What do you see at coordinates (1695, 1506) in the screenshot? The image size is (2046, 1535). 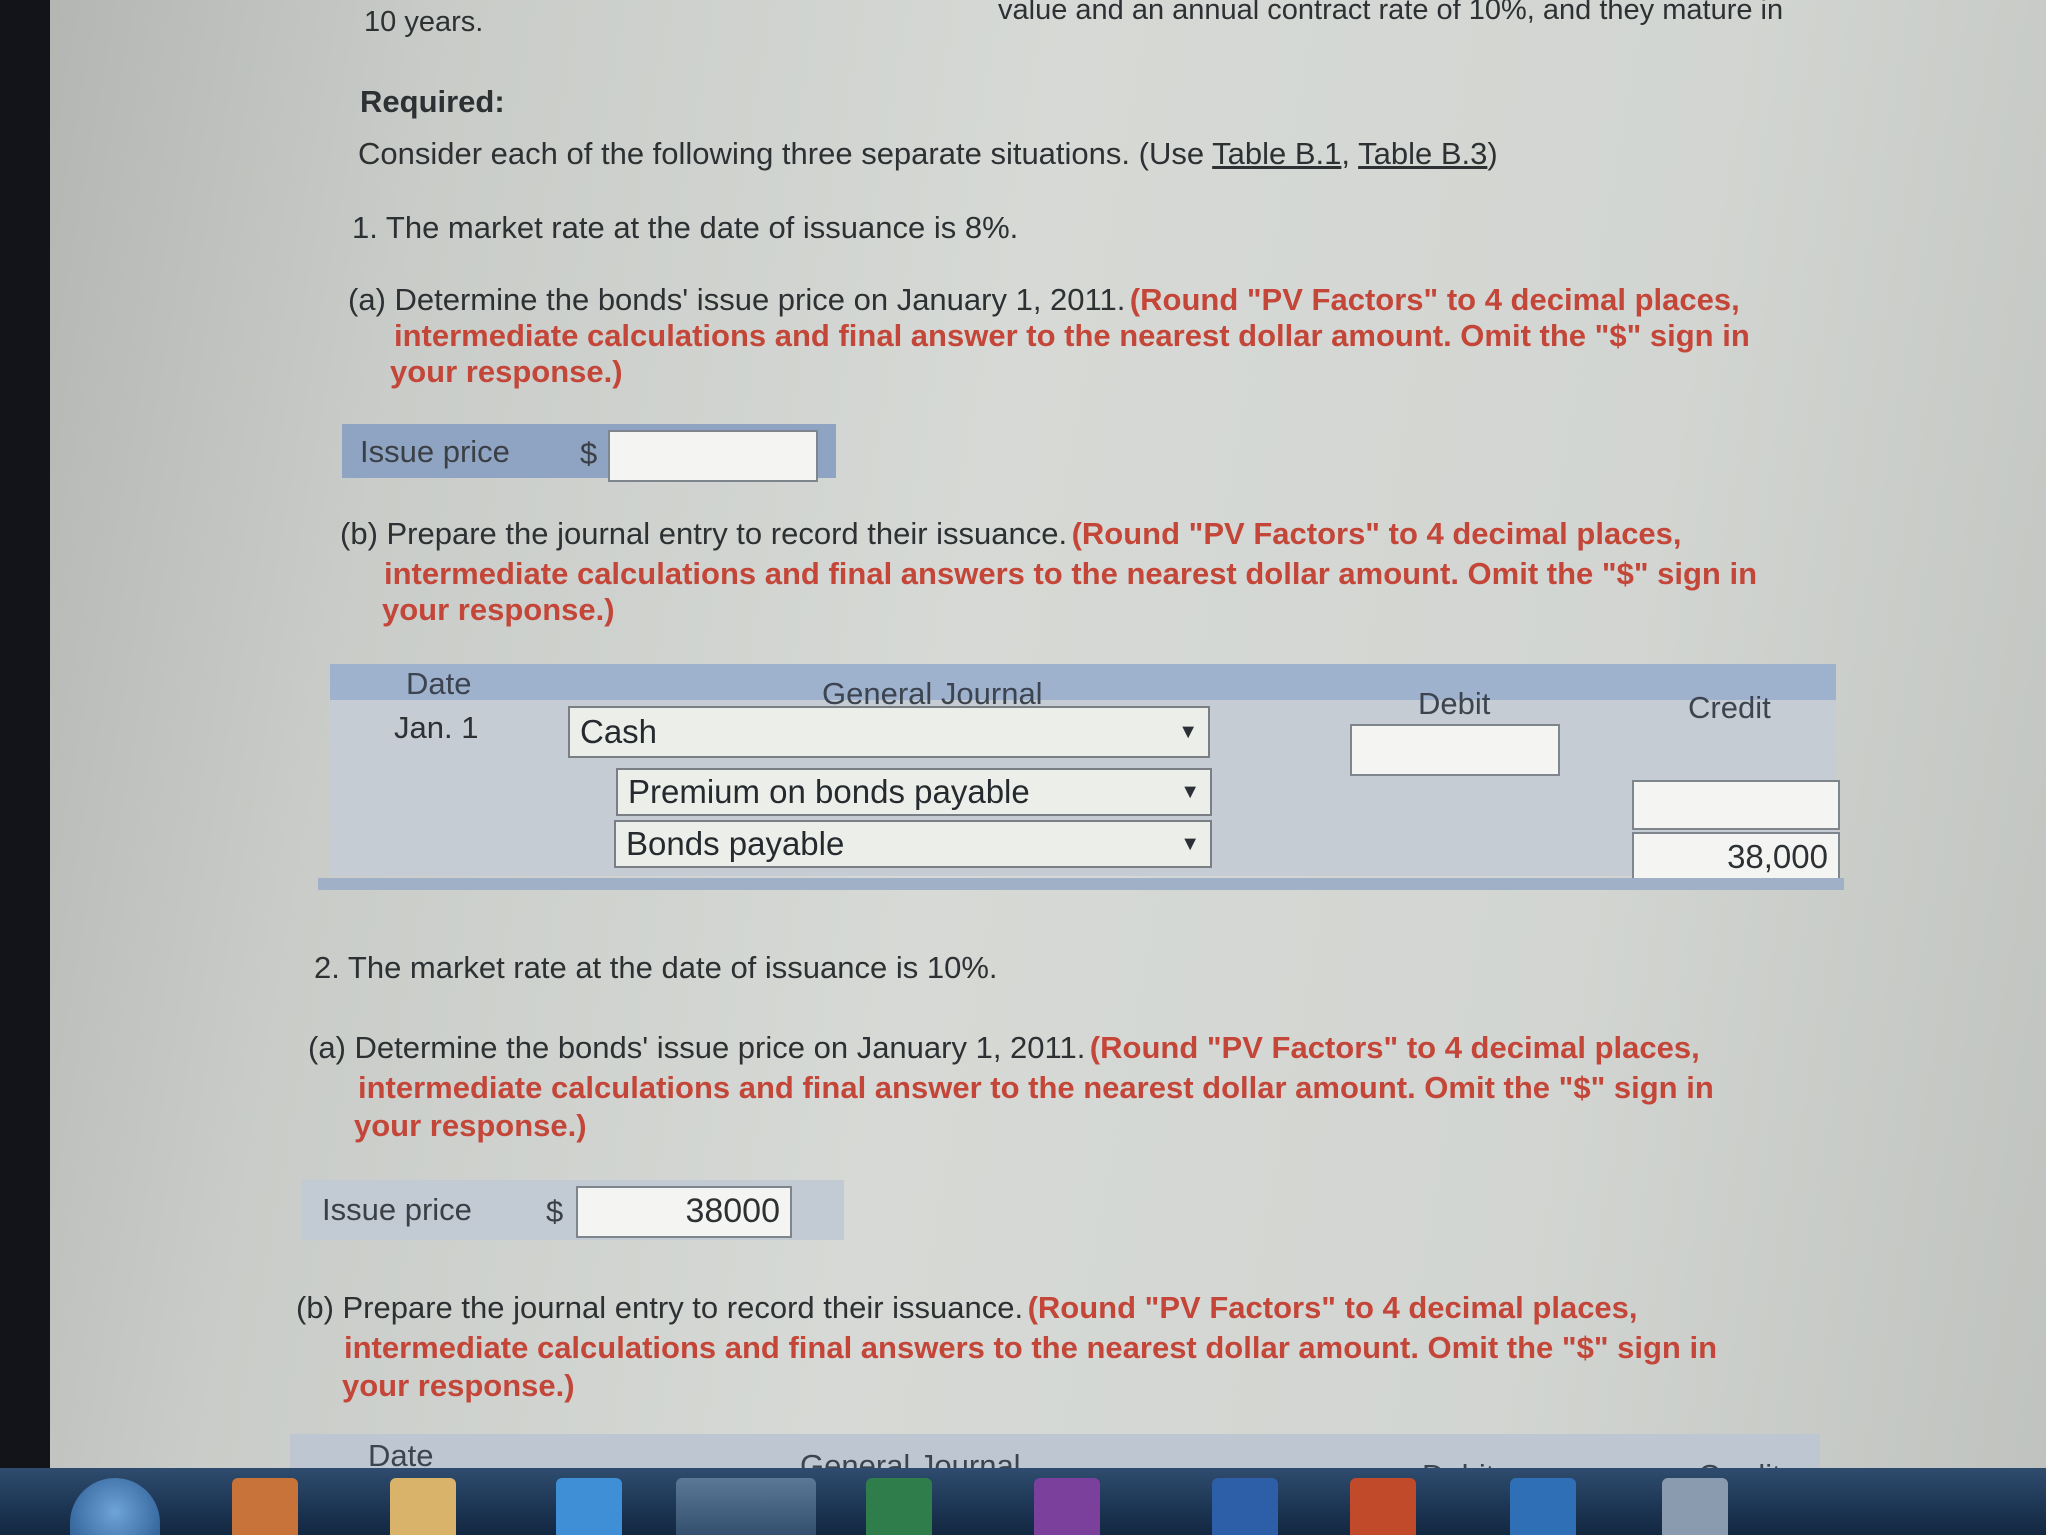 I see `app-icon` at bounding box center [1695, 1506].